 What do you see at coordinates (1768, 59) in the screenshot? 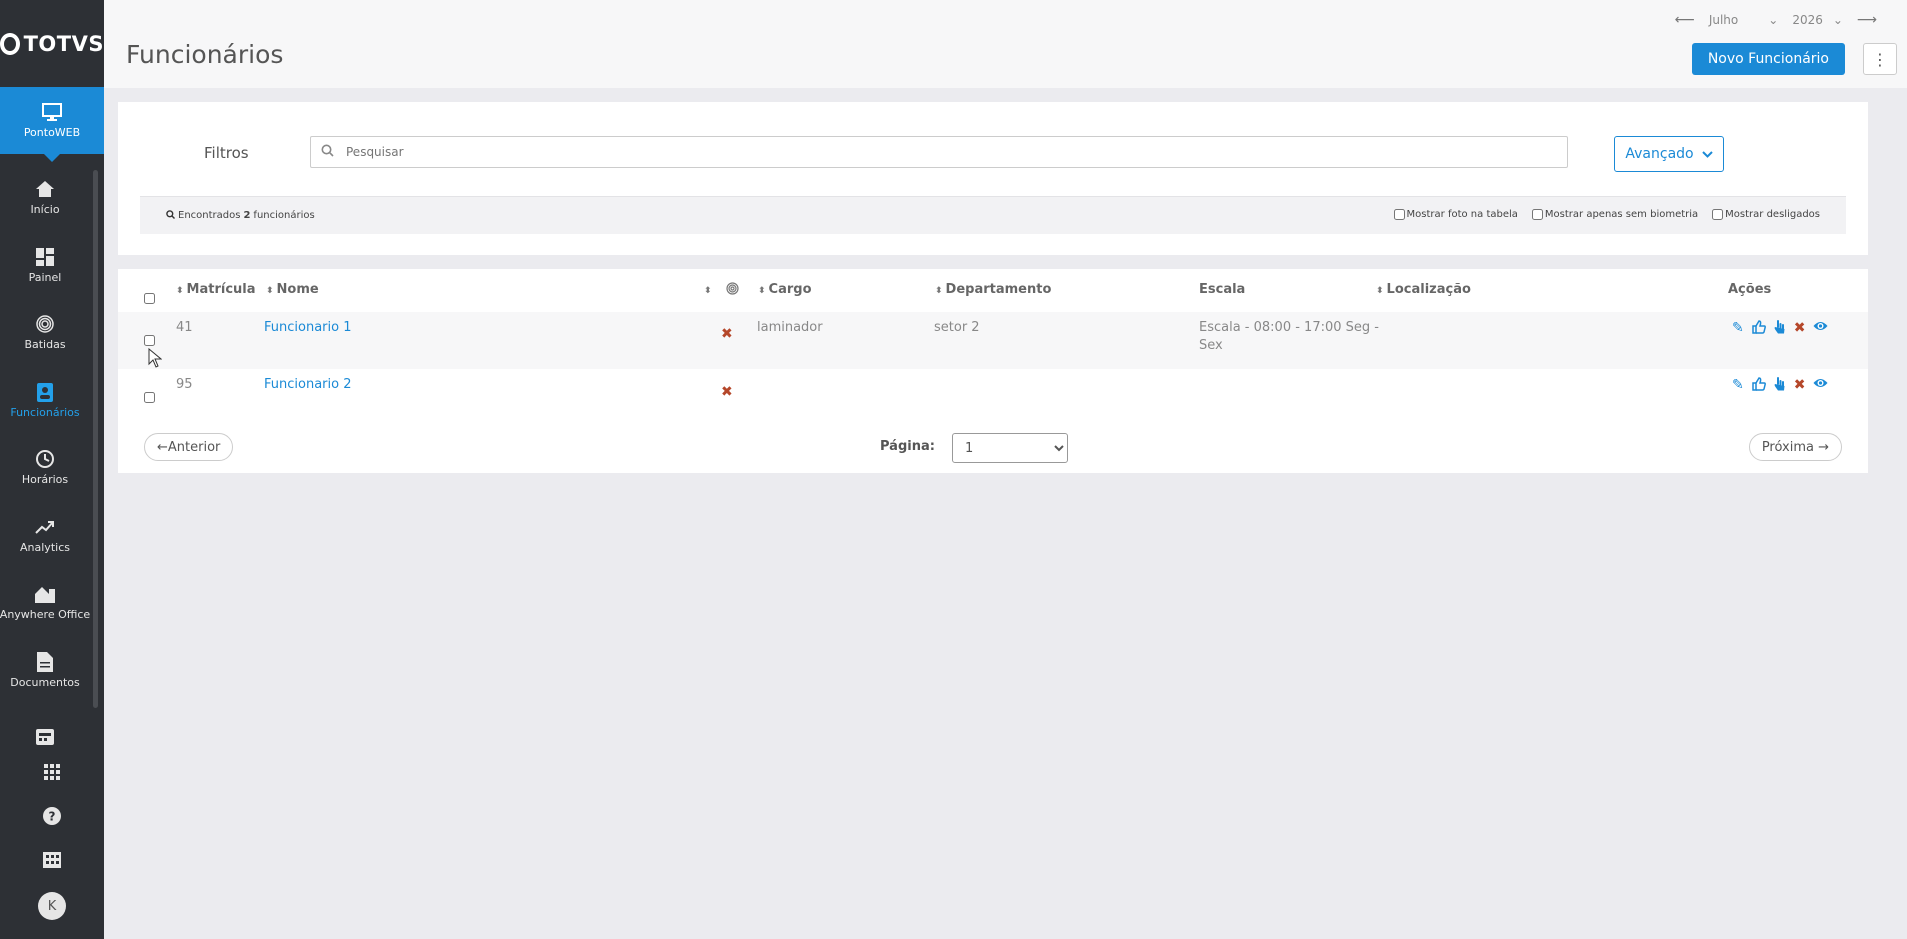
I see `new-employee-button: Novo Funcionário` at bounding box center [1768, 59].